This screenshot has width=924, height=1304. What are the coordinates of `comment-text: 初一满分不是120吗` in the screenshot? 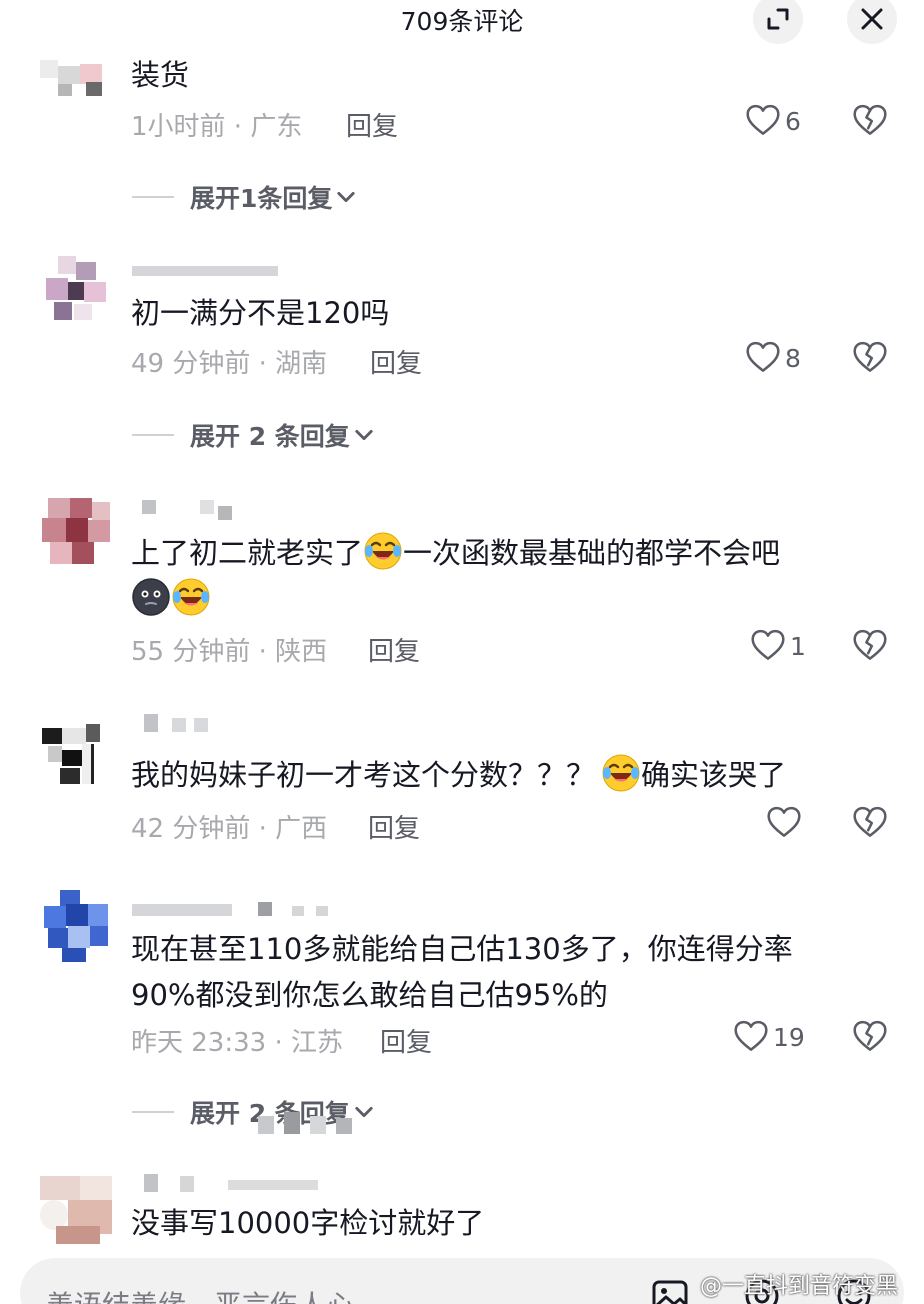 It's located at (260, 313).